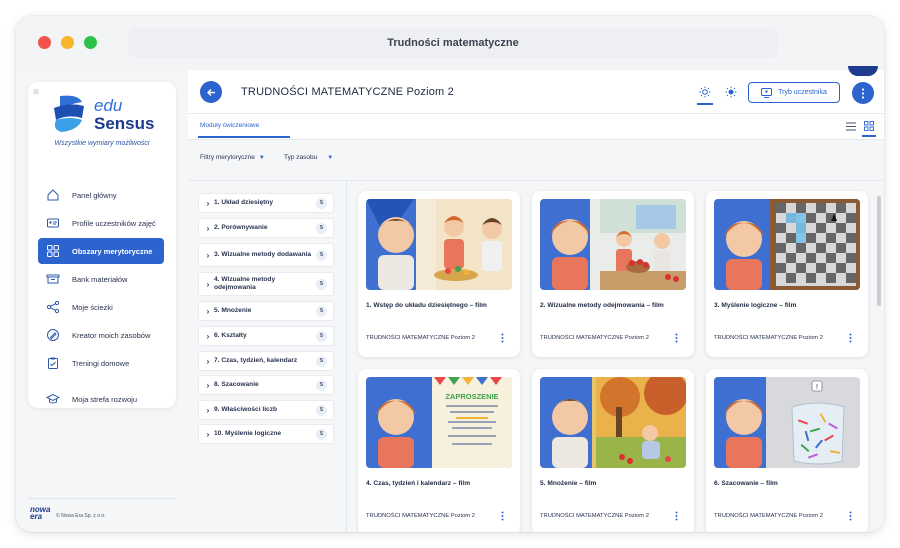 The height and width of the screenshot is (548, 900). What do you see at coordinates (229, 125) in the screenshot?
I see `tab-modules: Moduły ćwiczeniowe` at bounding box center [229, 125].